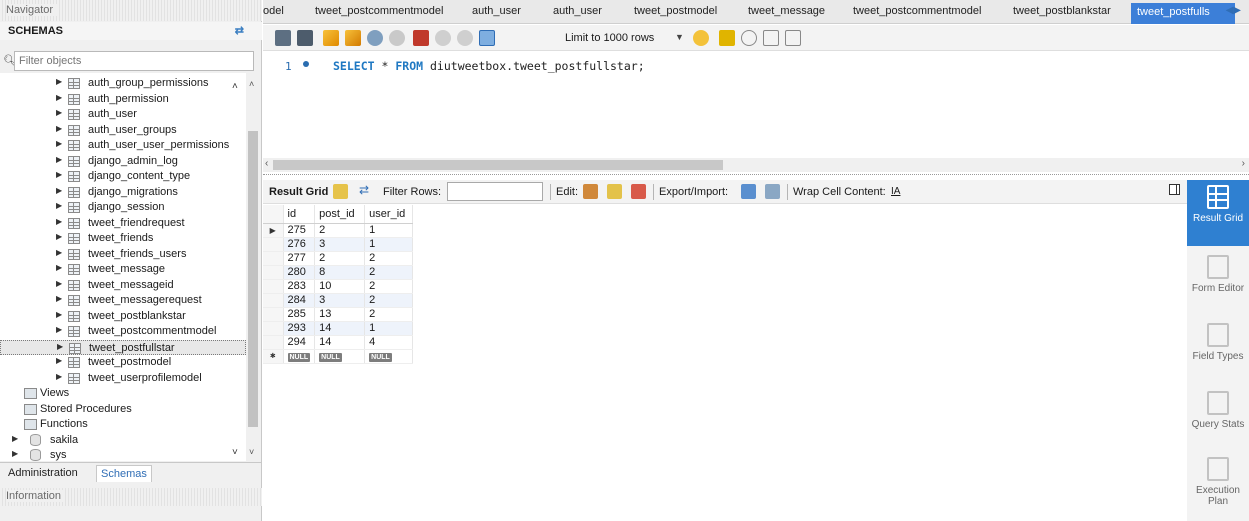 The width and height of the screenshot is (1249, 521). I want to click on tree-item-table: ▶ django_admin_log, so click(123, 161).